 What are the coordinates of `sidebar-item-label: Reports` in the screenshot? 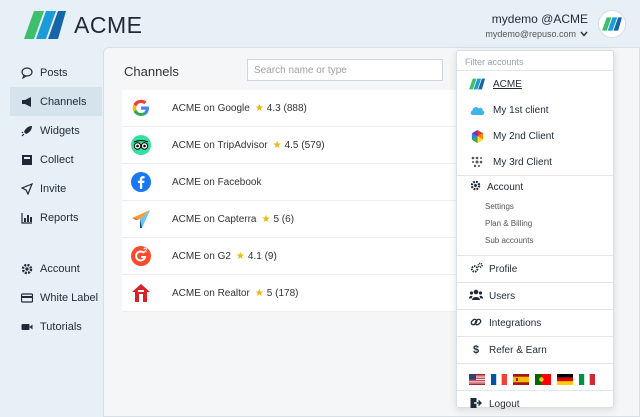 It's located at (59, 217).